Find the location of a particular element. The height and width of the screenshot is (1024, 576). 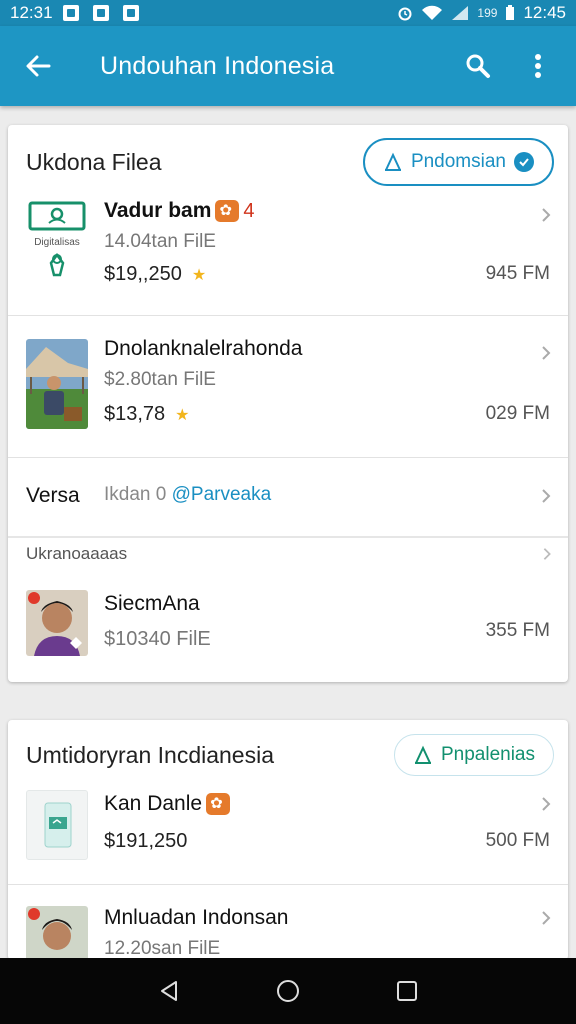

list-item: Mnluadan Indonsan 12.20san FilE is located at coordinates (288, 930).